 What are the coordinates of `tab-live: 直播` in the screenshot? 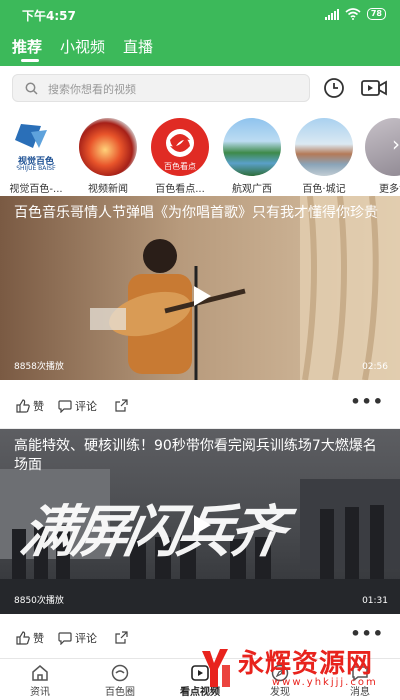 It's located at (138, 51).